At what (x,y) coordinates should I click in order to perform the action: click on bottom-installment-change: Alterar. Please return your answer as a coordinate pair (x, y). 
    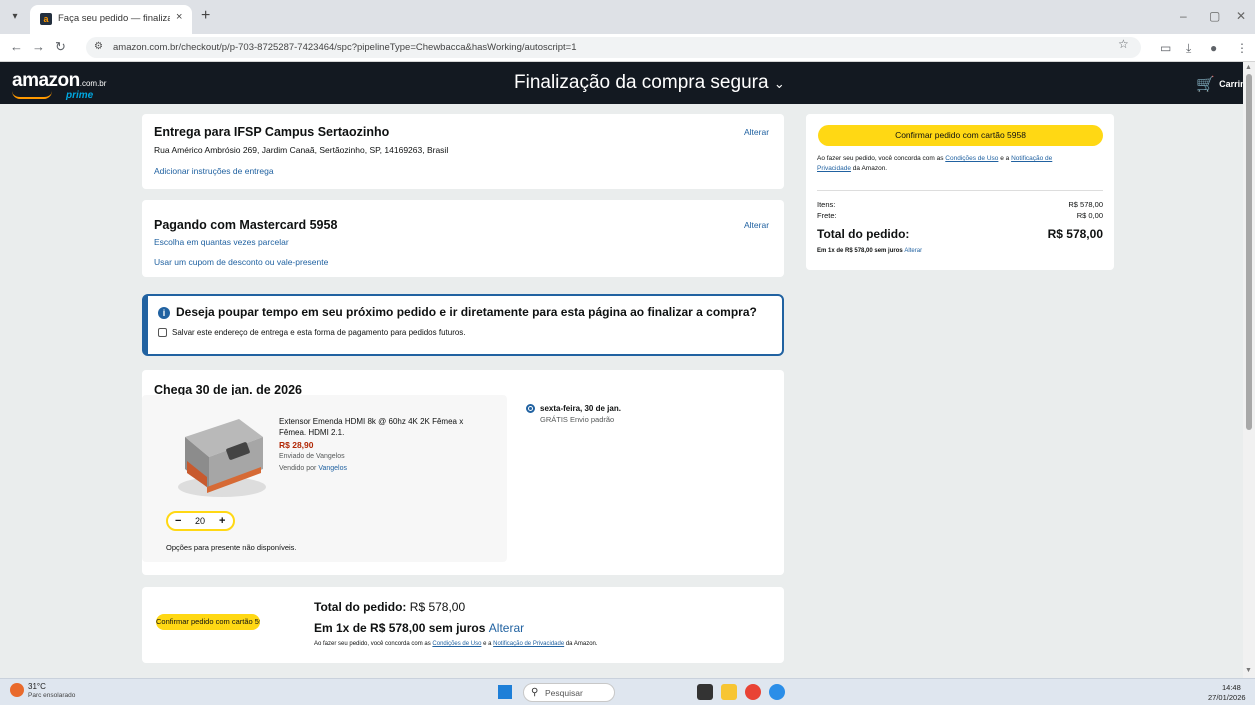
    Looking at the image, I should click on (506, 628).